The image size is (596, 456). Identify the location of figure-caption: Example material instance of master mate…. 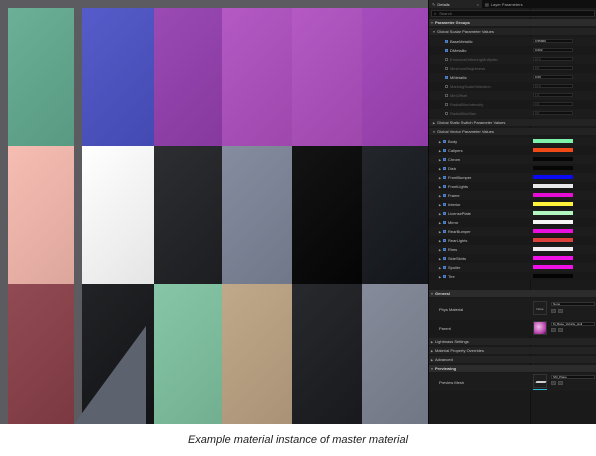
(298, 440).